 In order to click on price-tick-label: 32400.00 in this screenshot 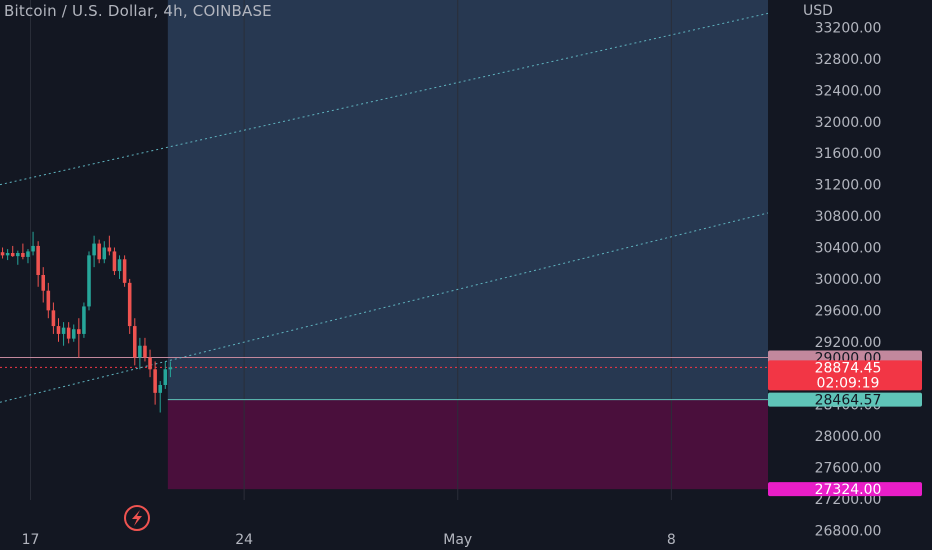, I will do `click(848, 91)`.